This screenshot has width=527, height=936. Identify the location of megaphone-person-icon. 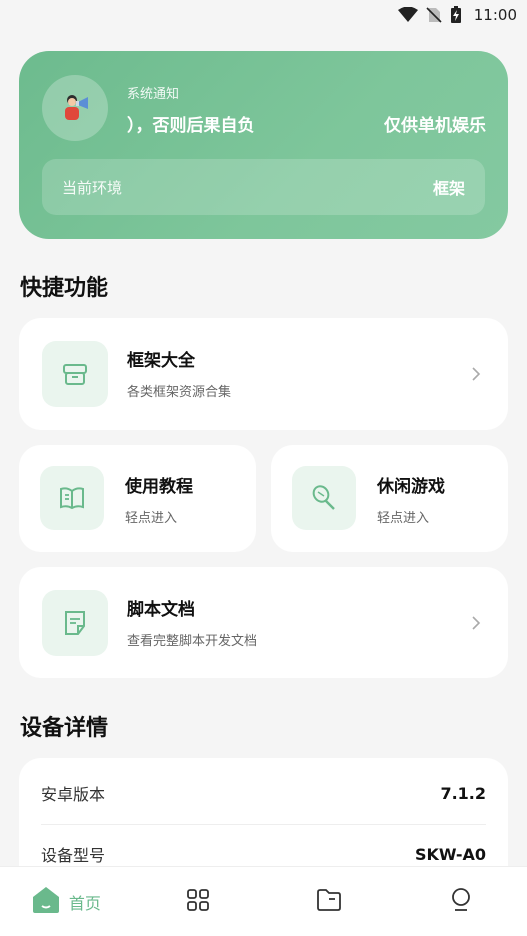
(76, 107).